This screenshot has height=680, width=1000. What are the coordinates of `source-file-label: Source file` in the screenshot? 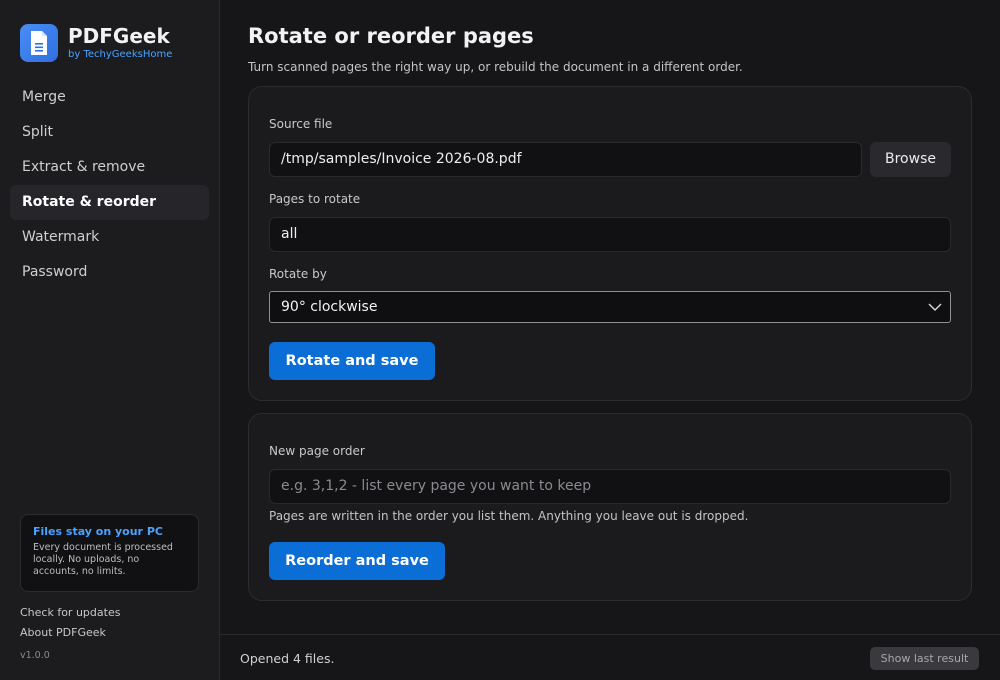 It's located at (301, 124).